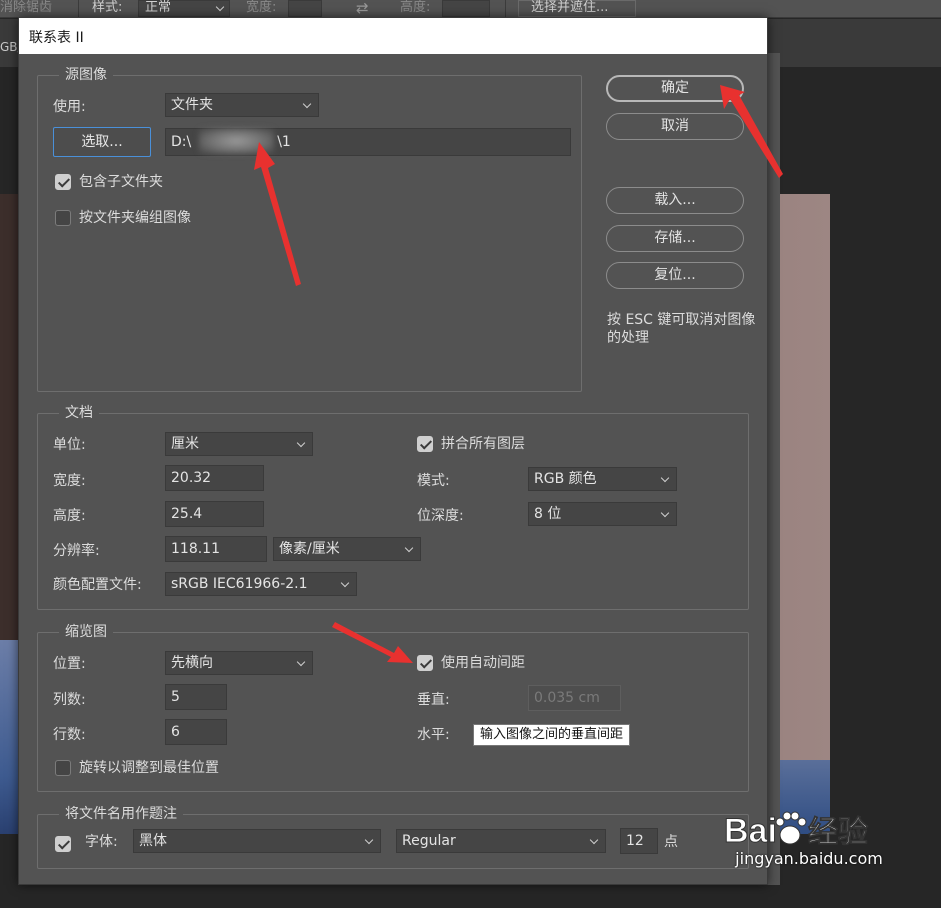 The height and width of the screenshot is (908, 941). What do you see at coordinates (121, 814) in the screenshot?
I see `caption-legend: 将文件名用作题注` at bounding box center [121, 814].